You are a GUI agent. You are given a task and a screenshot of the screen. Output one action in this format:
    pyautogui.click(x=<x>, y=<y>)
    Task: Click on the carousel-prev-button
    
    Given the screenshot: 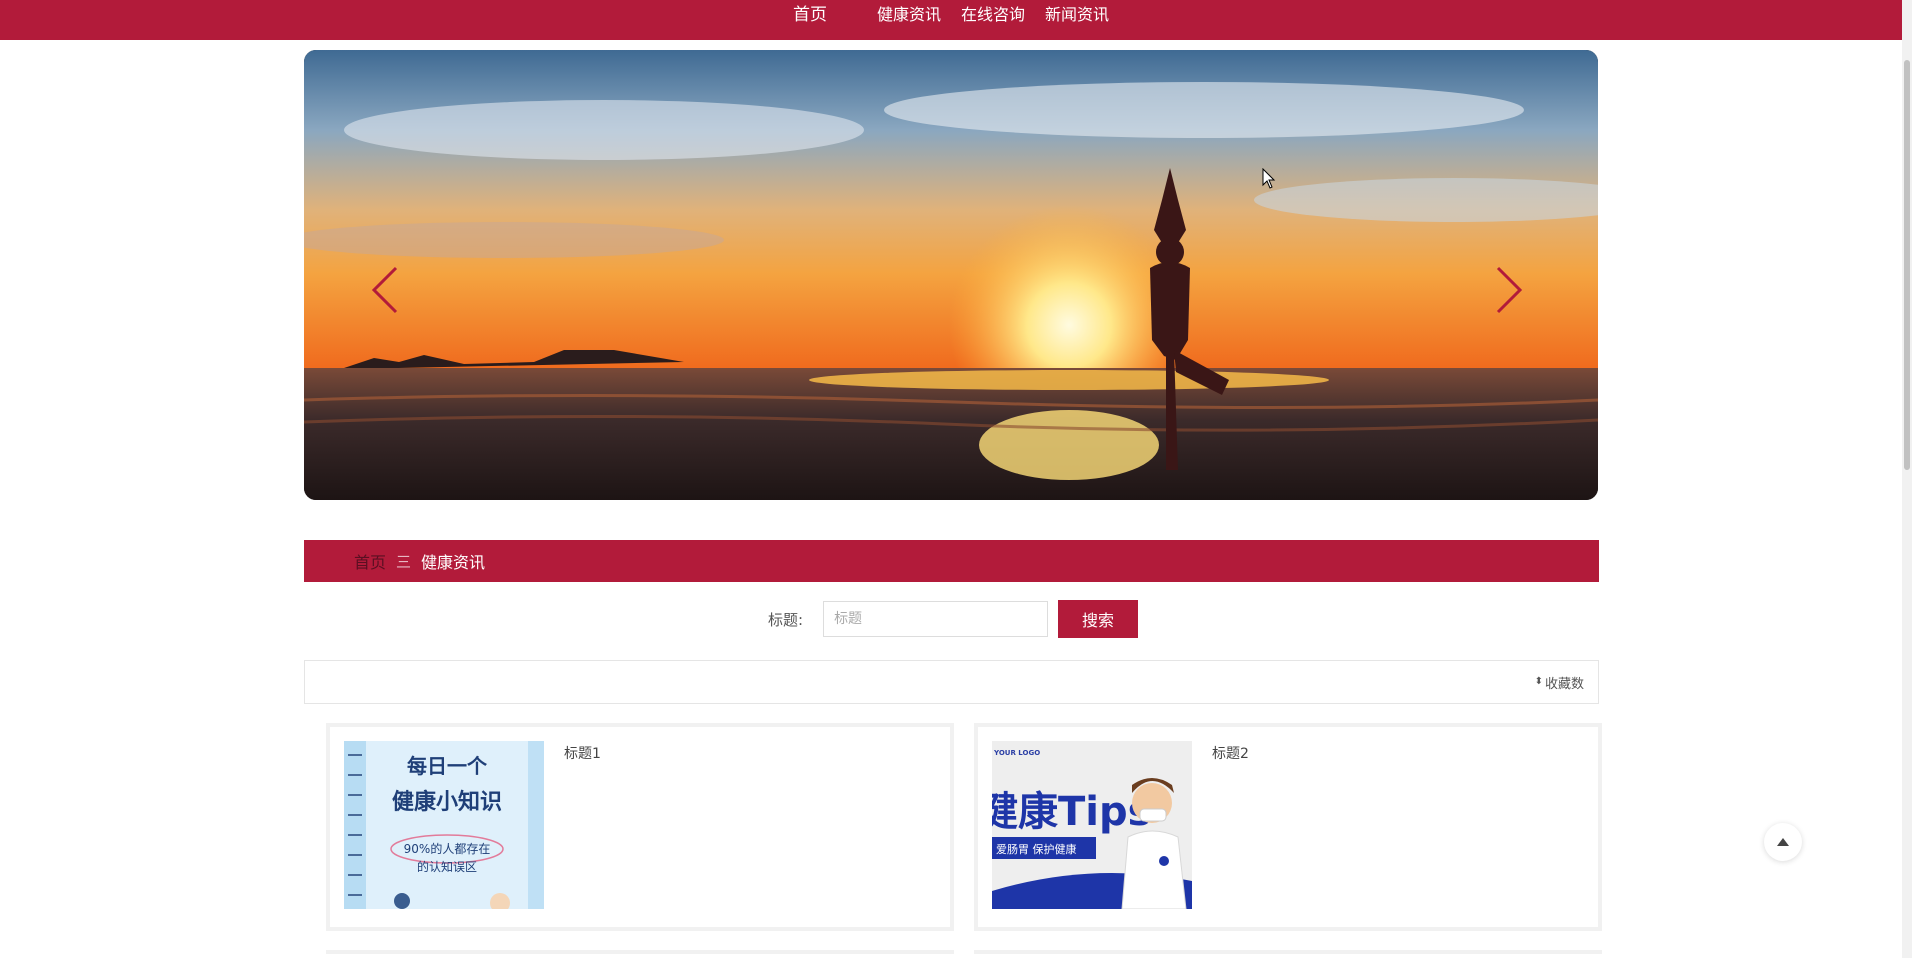 What is the action you would take?
    pyautogui.click(x=390, y=290)
    